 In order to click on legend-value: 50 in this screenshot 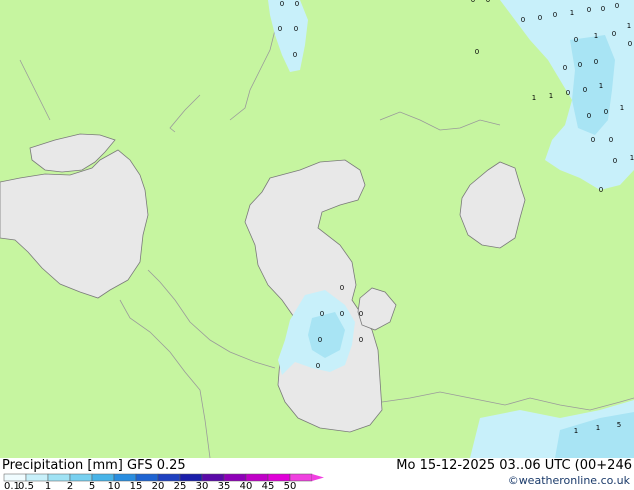, I will do `click(290, 485)`.